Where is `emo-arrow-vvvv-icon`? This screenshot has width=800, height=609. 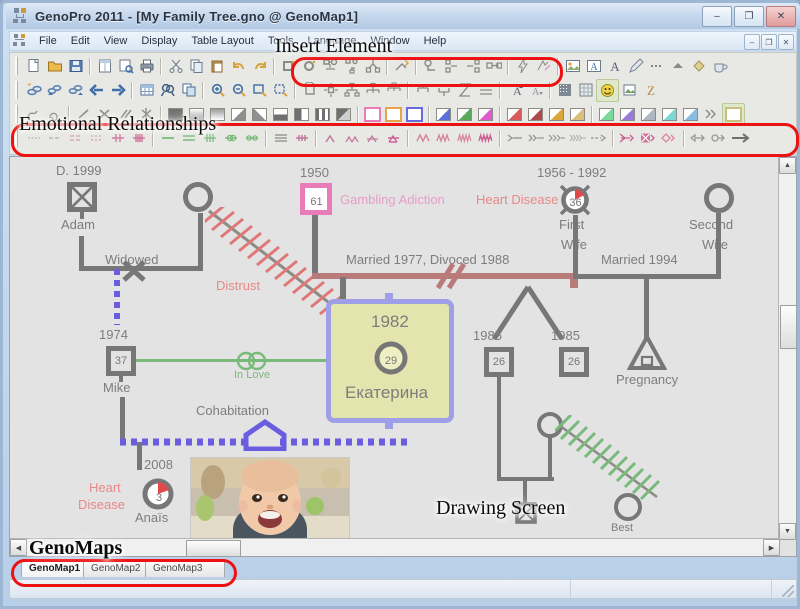 emo-arrow-vvvv-icon is located at coordinates (577, 138).